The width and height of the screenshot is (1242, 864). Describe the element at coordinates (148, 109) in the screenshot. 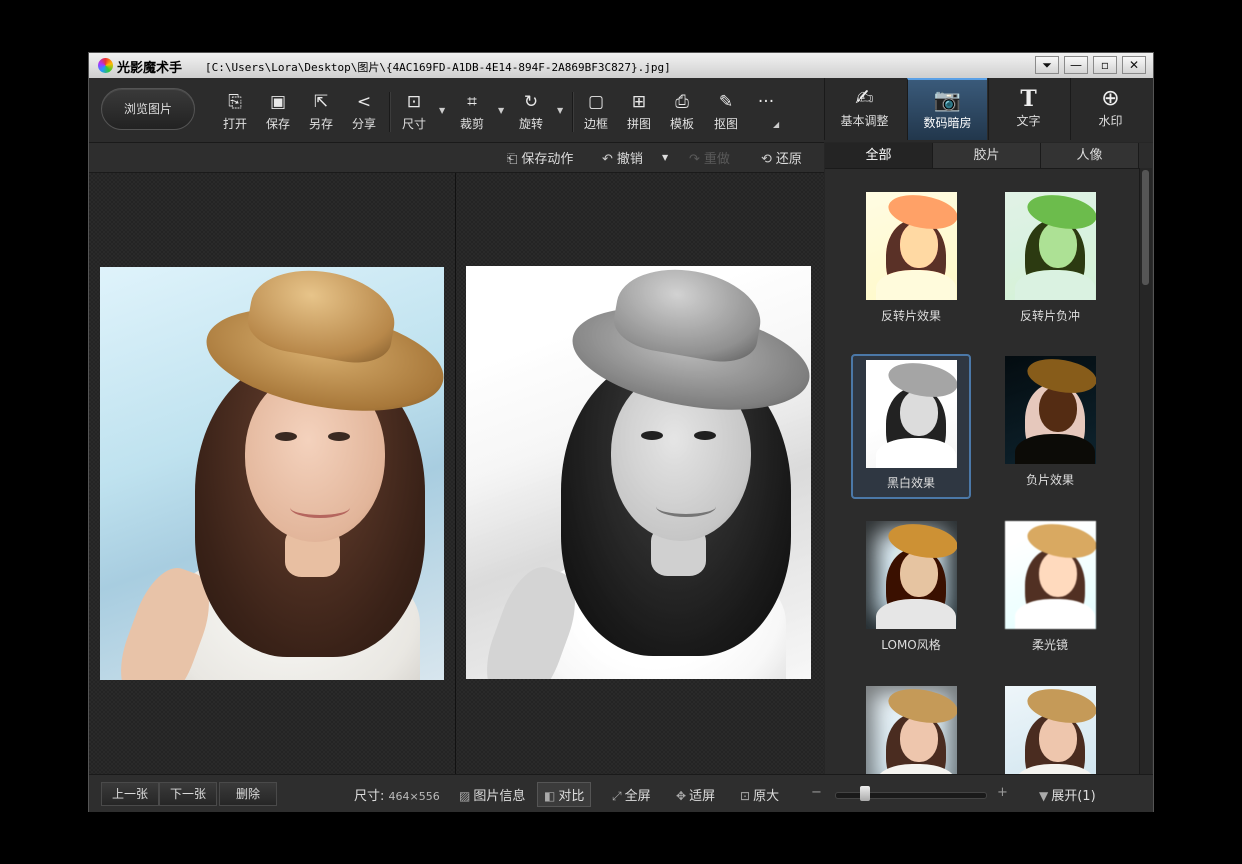

I see `browse-images-button: 浏览图片` at that location.